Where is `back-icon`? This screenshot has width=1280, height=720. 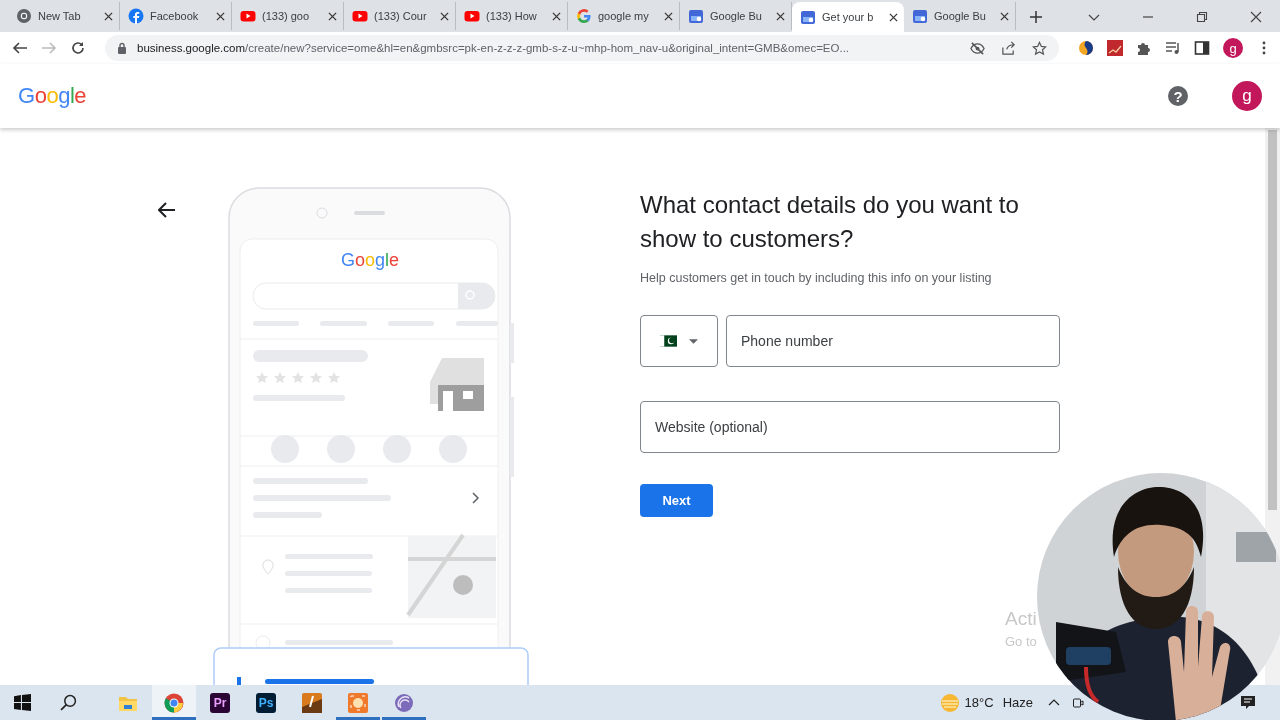
back-icon is located at coordinates (20, 48).